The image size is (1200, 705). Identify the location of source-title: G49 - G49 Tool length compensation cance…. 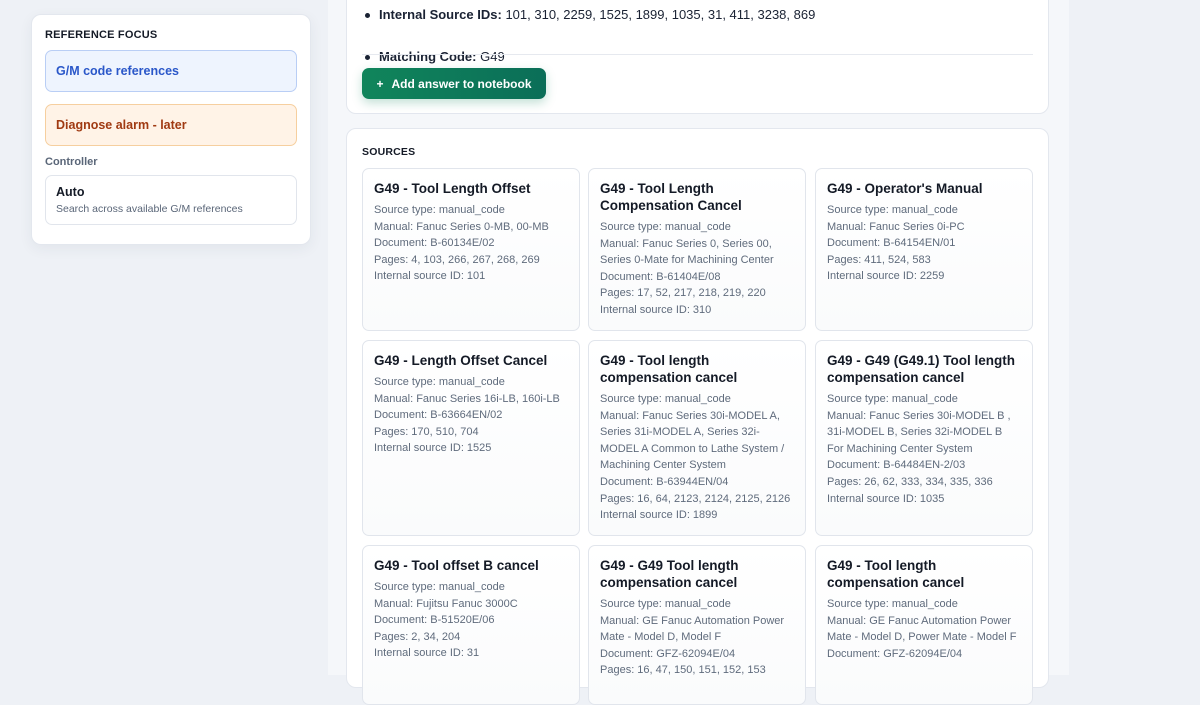
(669, 574).